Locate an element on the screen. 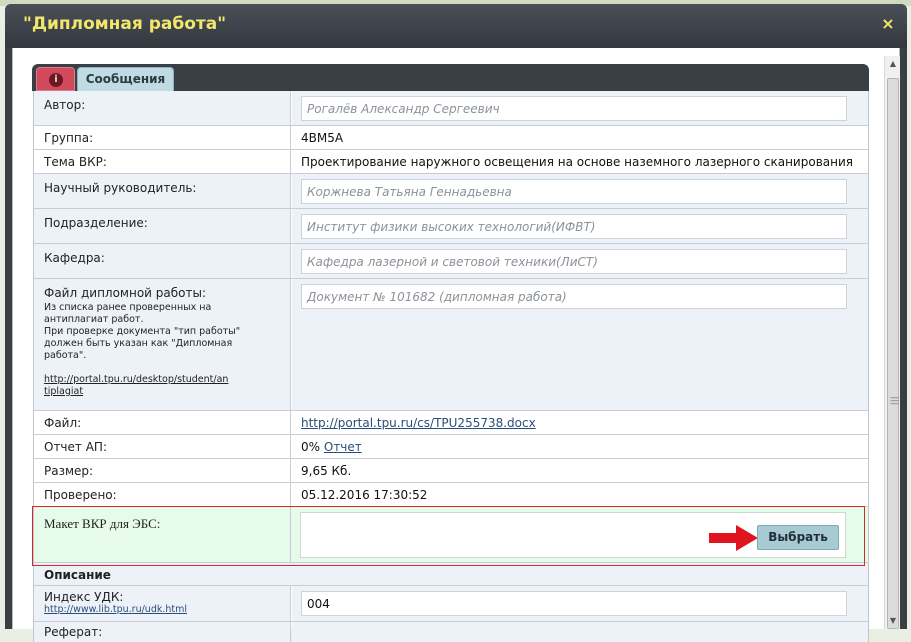 The width and height of the screenshot is (911, 642). department-label: Подразделение: is located at coordinates (162, 226).